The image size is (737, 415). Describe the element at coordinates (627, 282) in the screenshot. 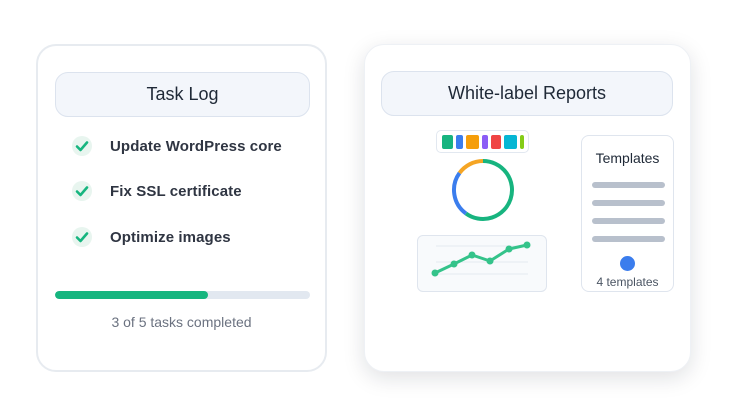

I see `templates-count: 4 templates` at that location.